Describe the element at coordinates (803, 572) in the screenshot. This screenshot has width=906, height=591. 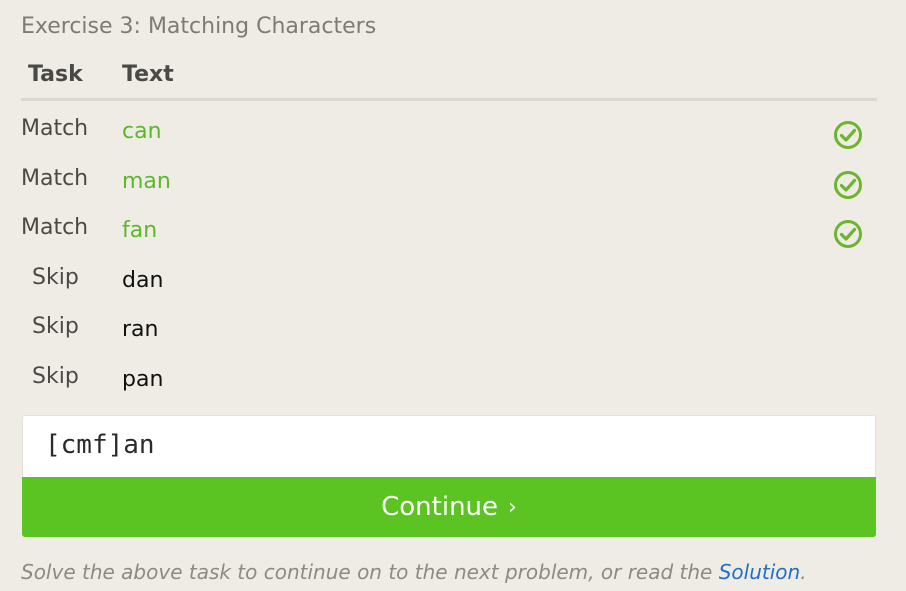
I see `footer-text-end: .` at that location.